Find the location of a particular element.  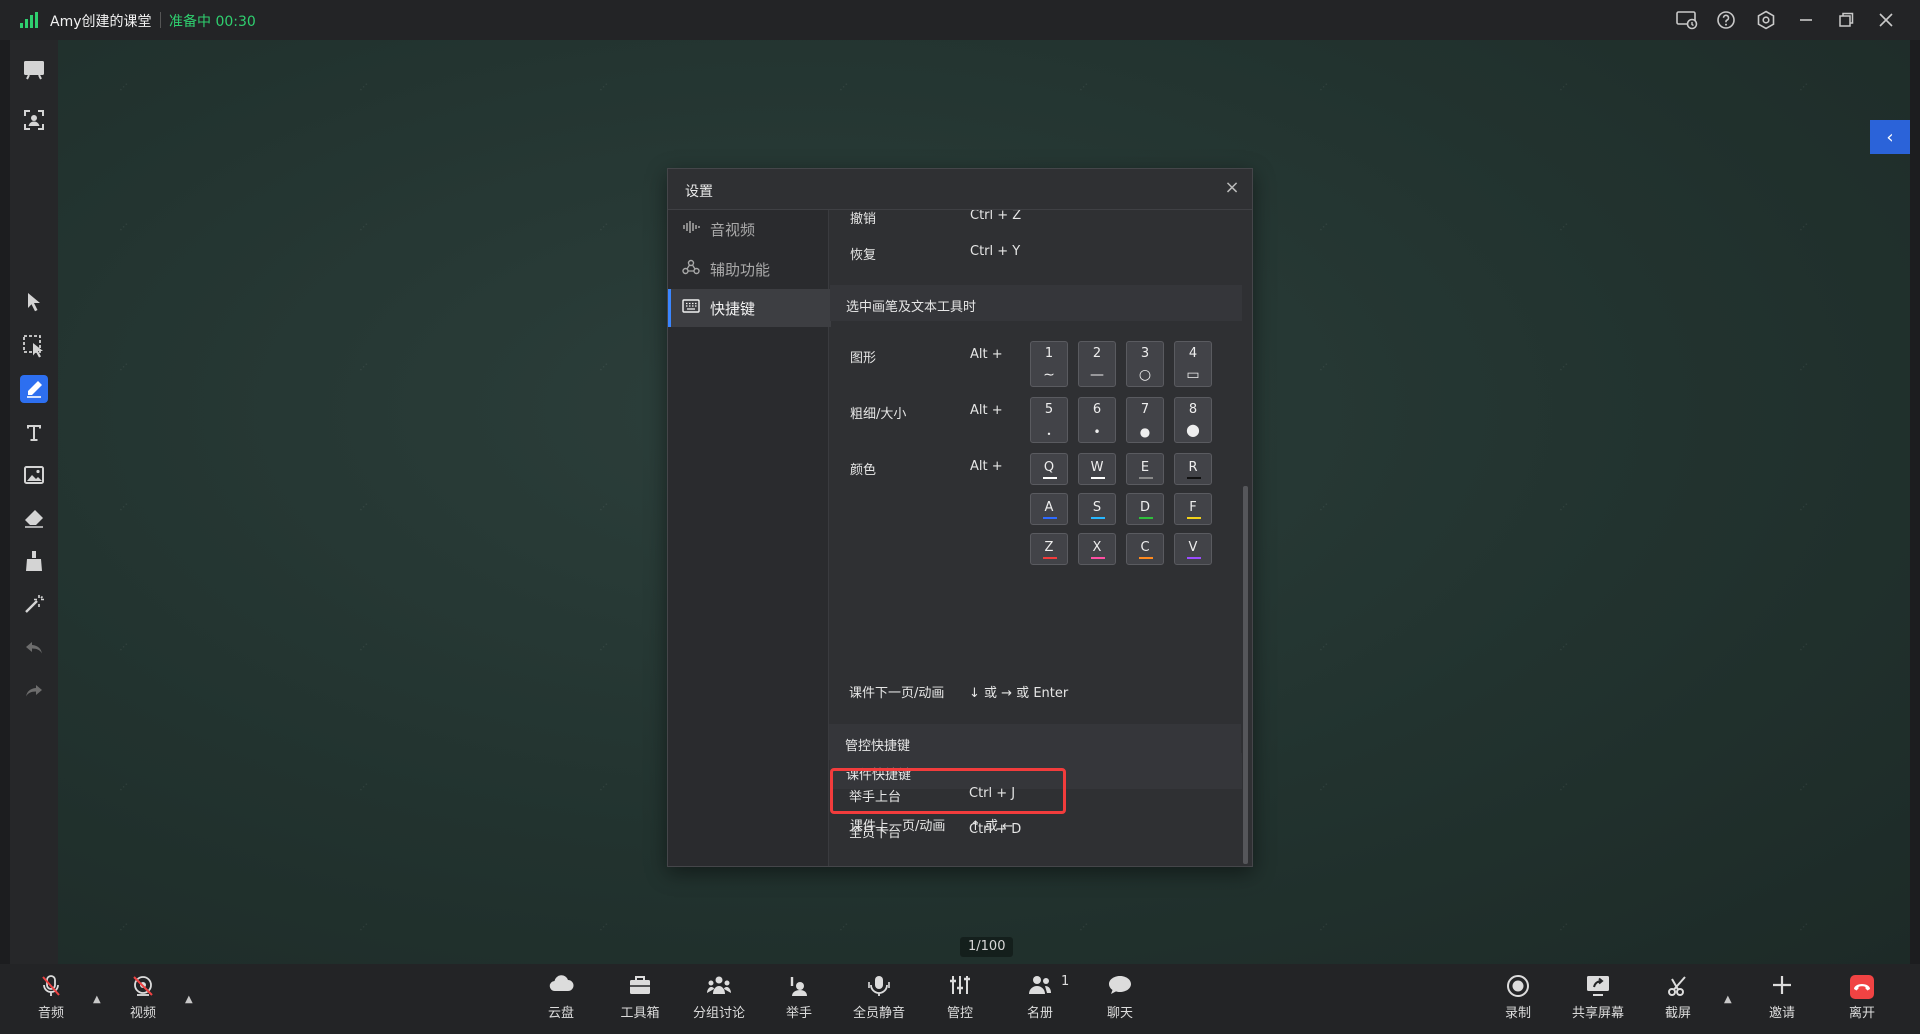

settings-icon is located at coordinates (1766, 20).